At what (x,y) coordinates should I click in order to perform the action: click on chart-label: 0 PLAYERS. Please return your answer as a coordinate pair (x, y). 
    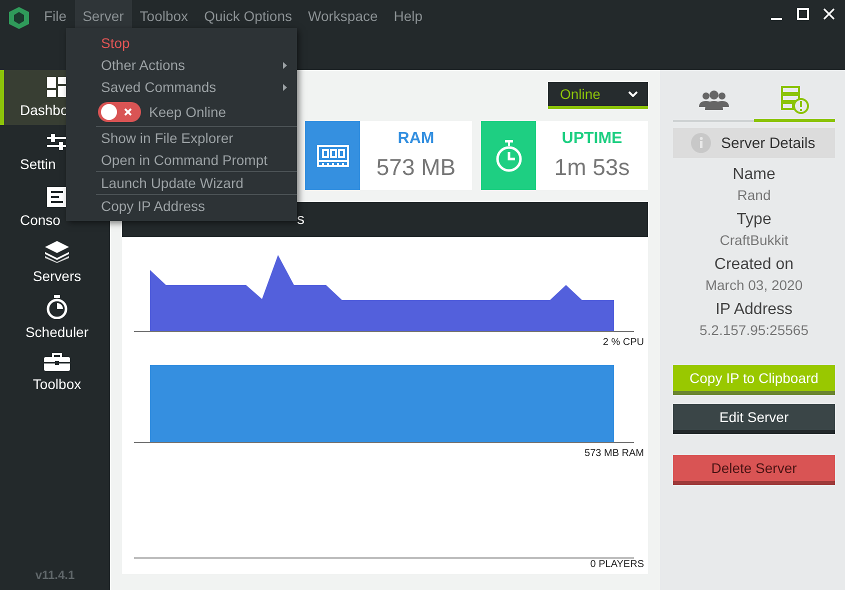
    Looking at the image, I should click on (616, 564).